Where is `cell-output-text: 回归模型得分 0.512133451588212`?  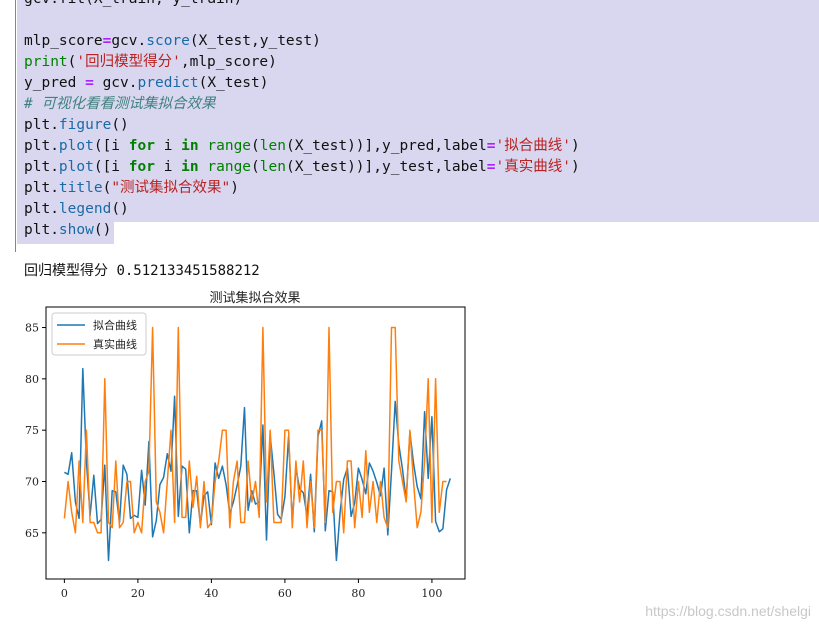 cell-output-text: 回归模型得分 0.512133451588212 is located at coordinates (142, 270).